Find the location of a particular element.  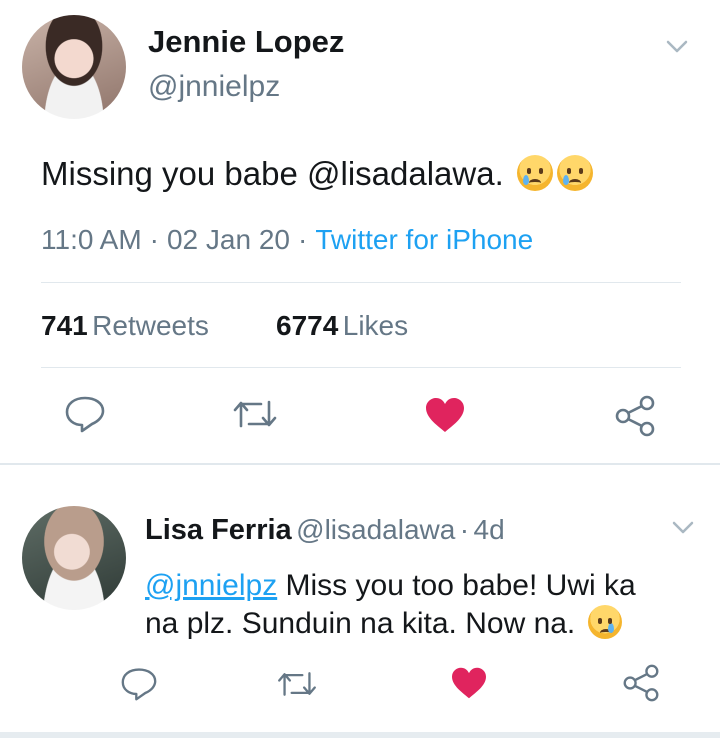

author-avatar is located at coordinates (74, 67).